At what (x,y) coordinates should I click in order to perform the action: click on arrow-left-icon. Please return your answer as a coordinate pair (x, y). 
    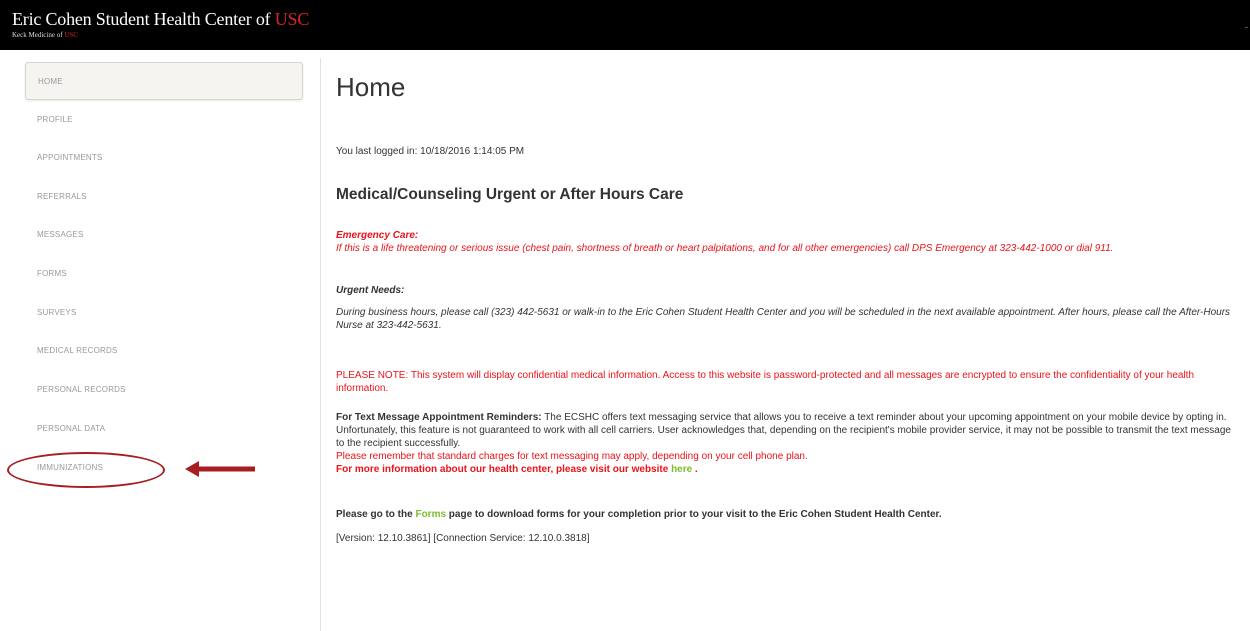
    Looking at the image, I should click on (220, 469).